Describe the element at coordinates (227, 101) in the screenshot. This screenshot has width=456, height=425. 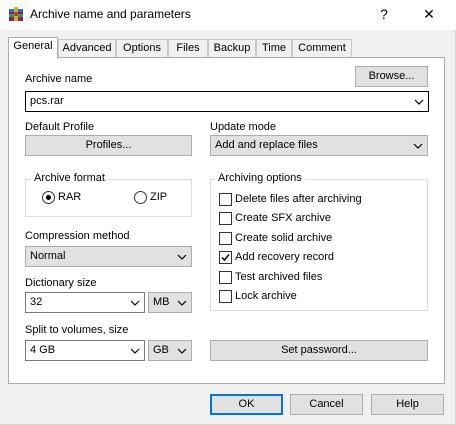
I see `archive-name-combo: pcs.rar` at that location.